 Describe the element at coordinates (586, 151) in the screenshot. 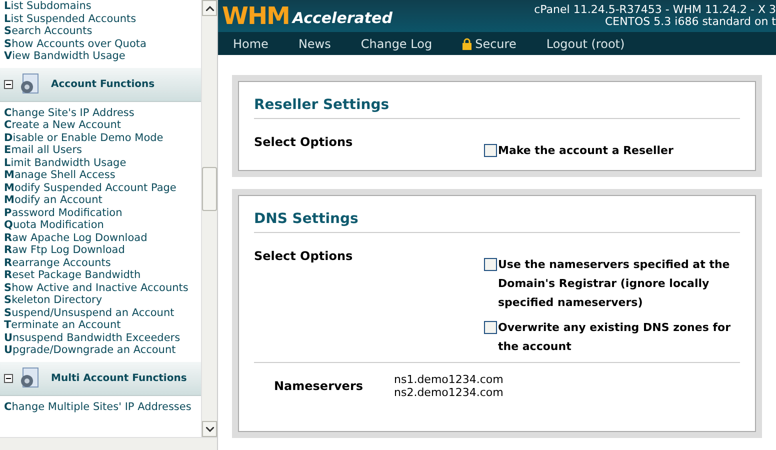

I see `option-label: Make the account a Reseller` at that location.